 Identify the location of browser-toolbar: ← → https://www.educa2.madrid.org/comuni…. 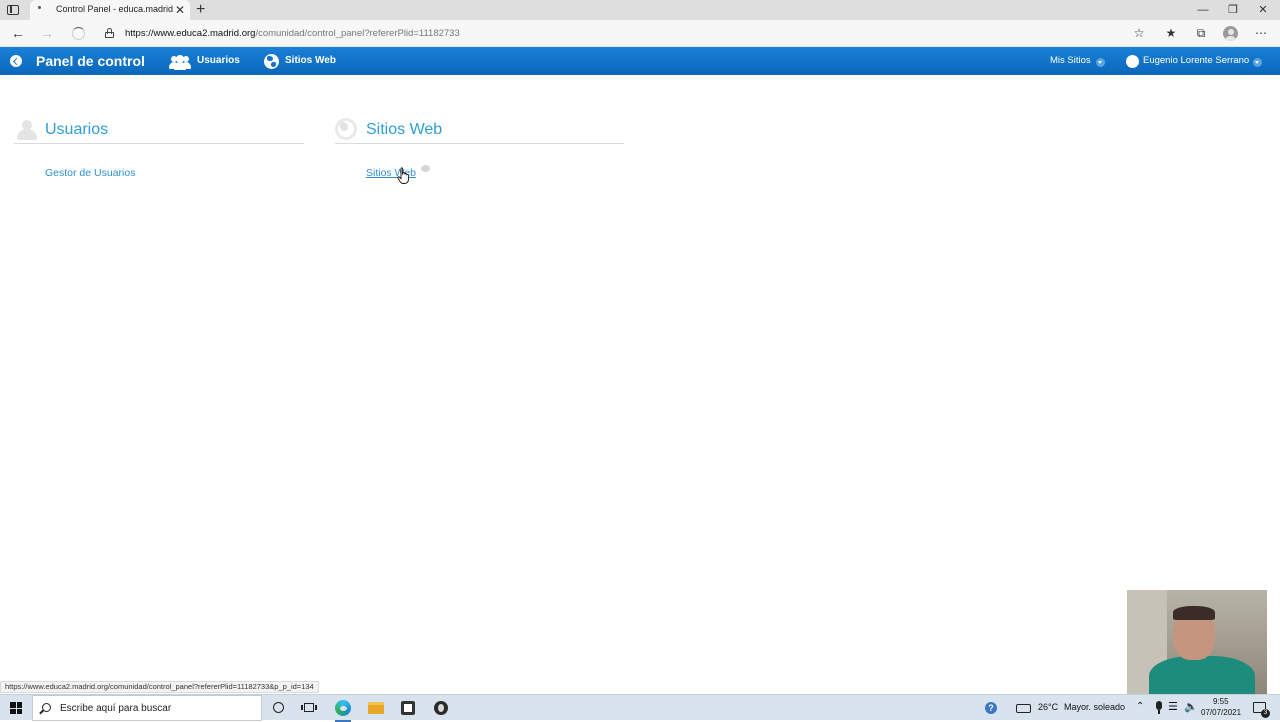
(640, 33).